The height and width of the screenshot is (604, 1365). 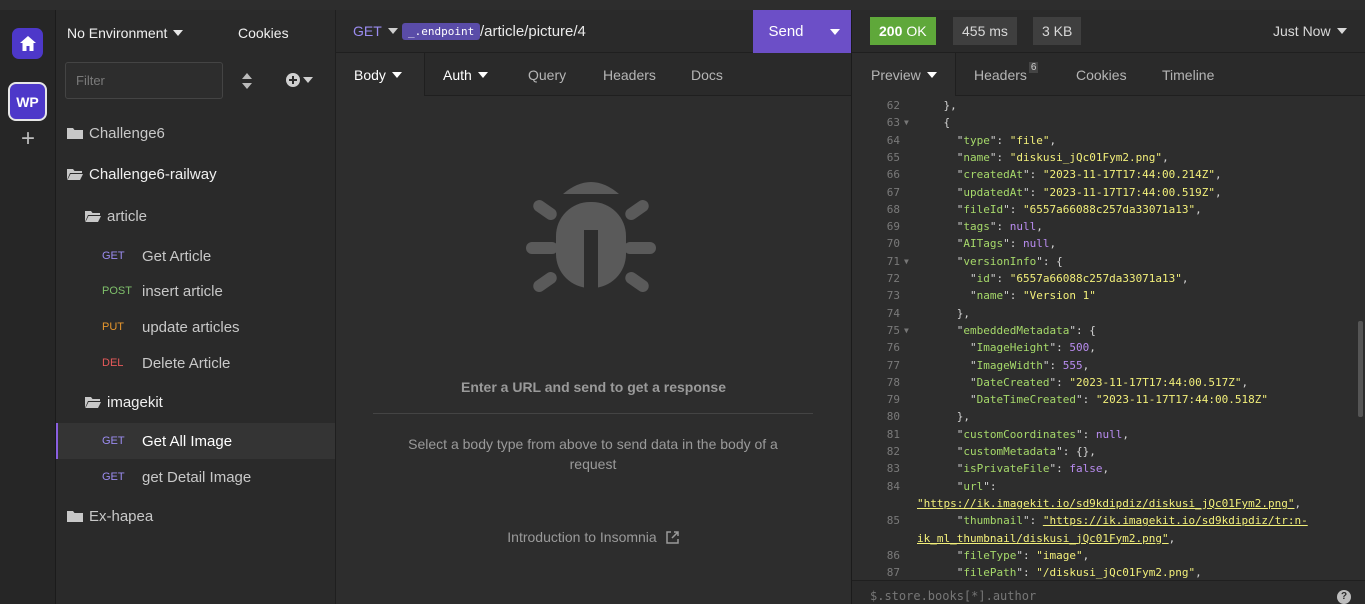 What do you see at coordinates (247, 81) in the screenshot?
I see `sort-icon` at bounding box center [247, 81].